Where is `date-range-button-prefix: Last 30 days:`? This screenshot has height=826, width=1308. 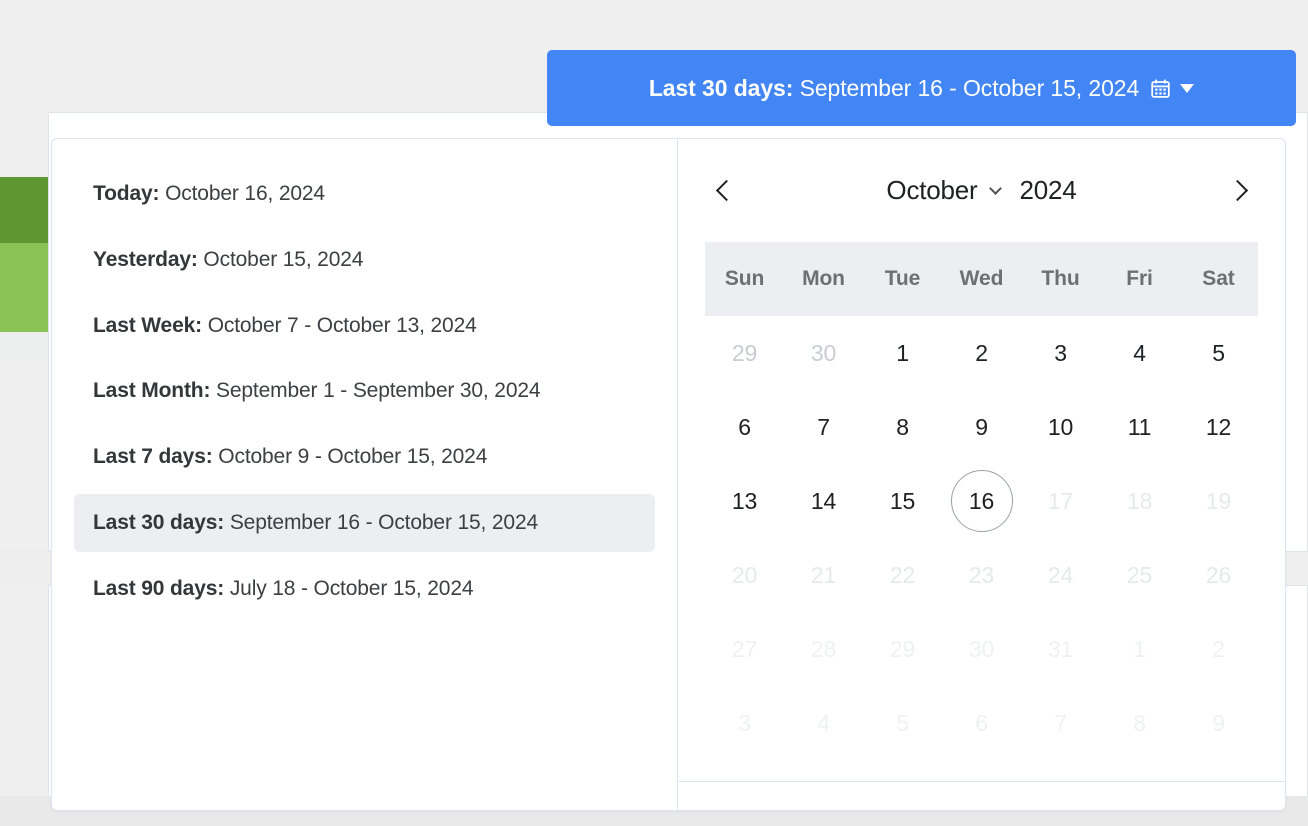
date-range-button-prefix: Last 30 days: is located at coordinates (721, 87).